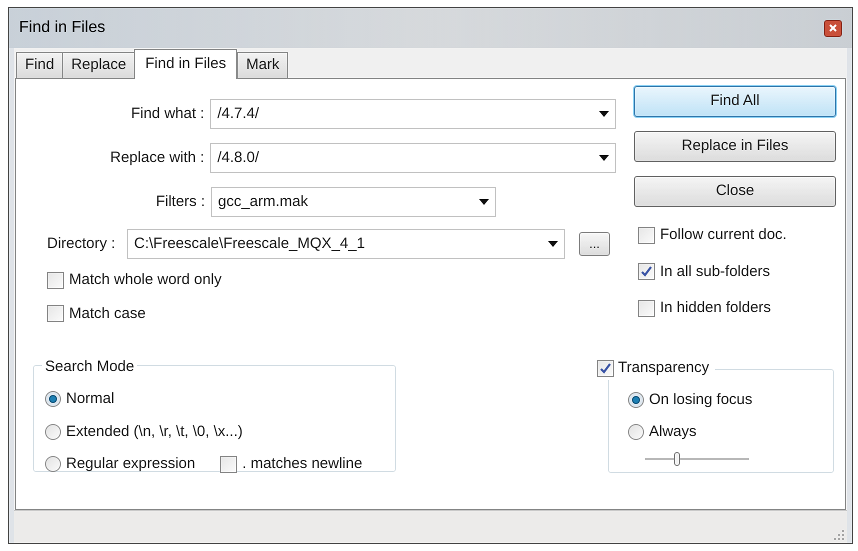  What do you see at coordinates (302, 464) in the screenshot?
I see `checkbox-label: . matches newline` at bounding box center [302, 464].